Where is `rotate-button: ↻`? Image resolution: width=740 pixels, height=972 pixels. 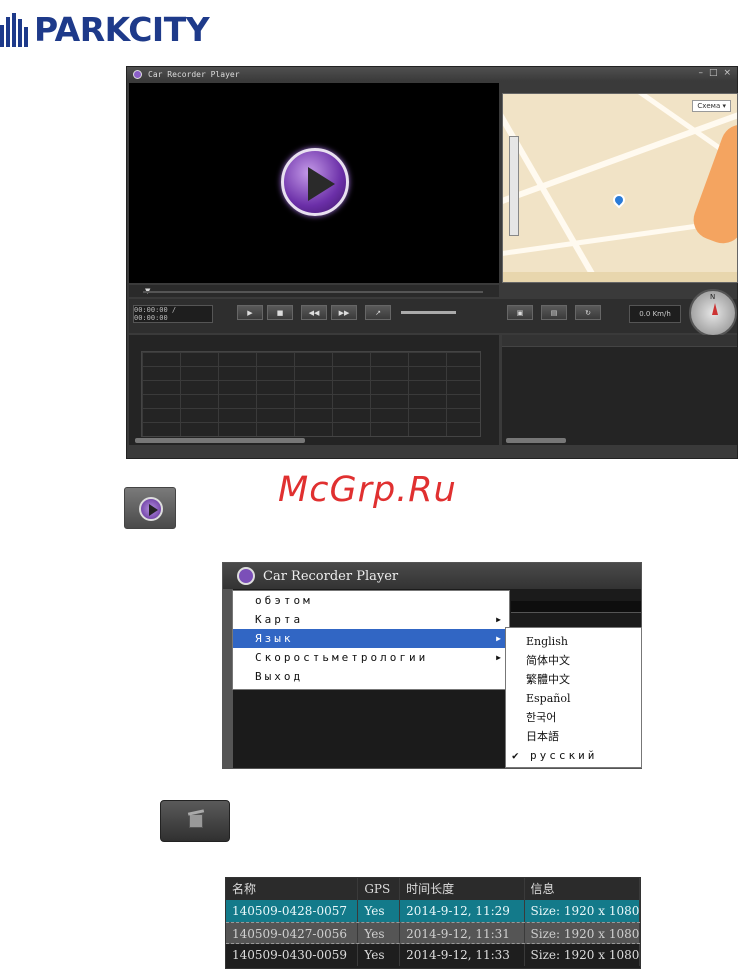
rotate-button: ↻ is located at coordinates (588, 312).